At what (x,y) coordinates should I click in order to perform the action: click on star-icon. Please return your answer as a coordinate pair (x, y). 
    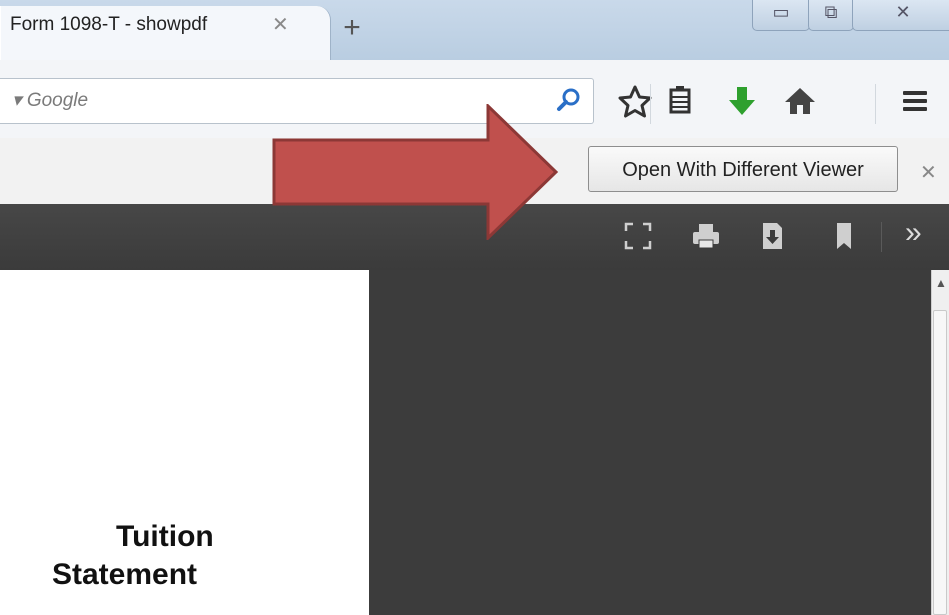
    Looking at the image, I should click on (635, 101).